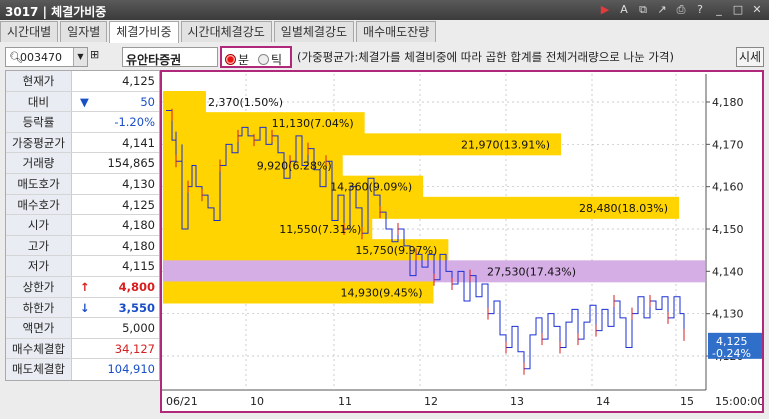  What do you see at coordinates (39, 142) in the screenshot?
I see `stats-label: 가중평균가` at bounding box center [39, 142].